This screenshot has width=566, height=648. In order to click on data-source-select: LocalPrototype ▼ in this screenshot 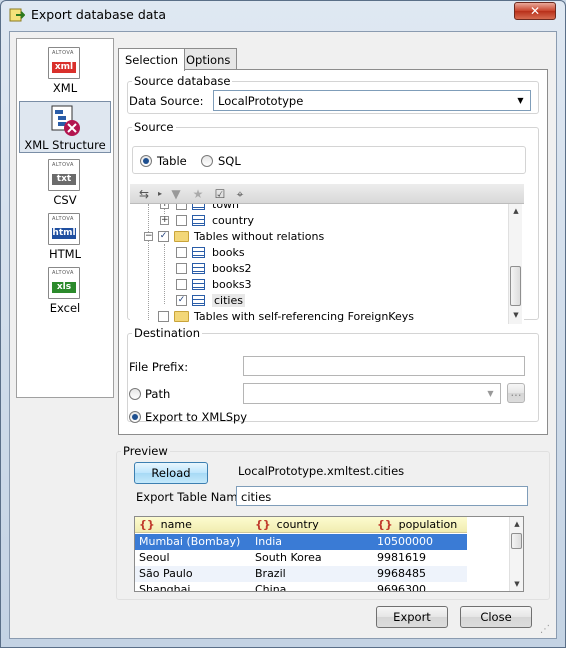, I will do `click(372, 100)`.